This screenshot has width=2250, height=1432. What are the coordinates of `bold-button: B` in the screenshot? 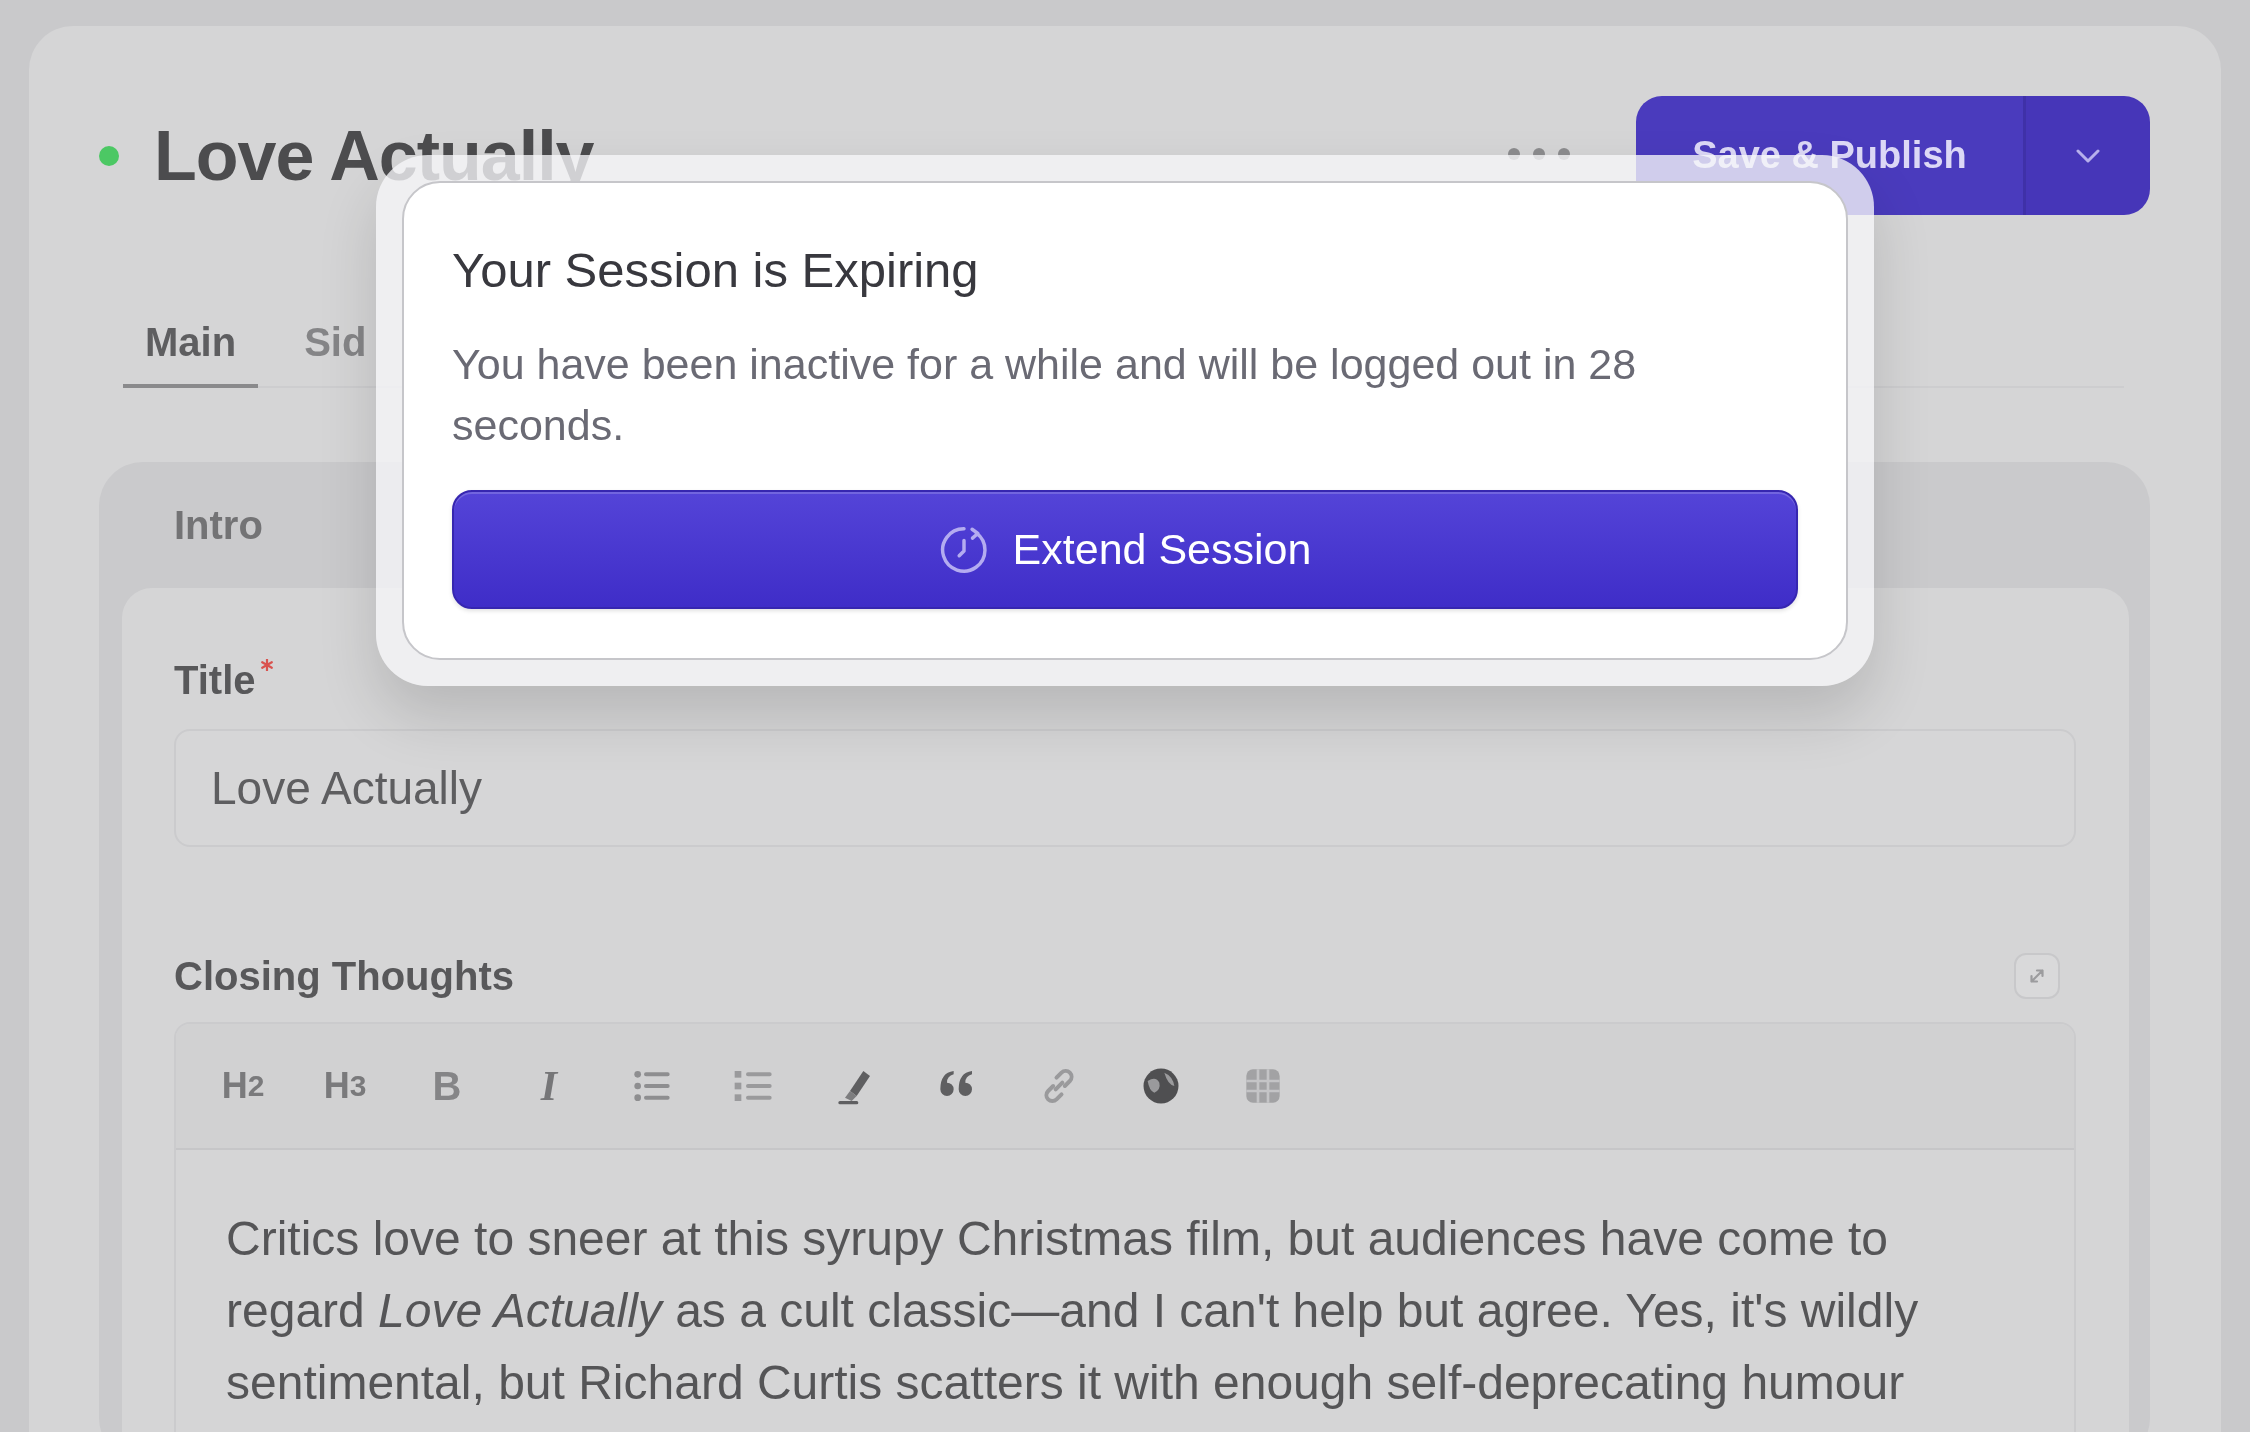 It's located at (447, 1086).